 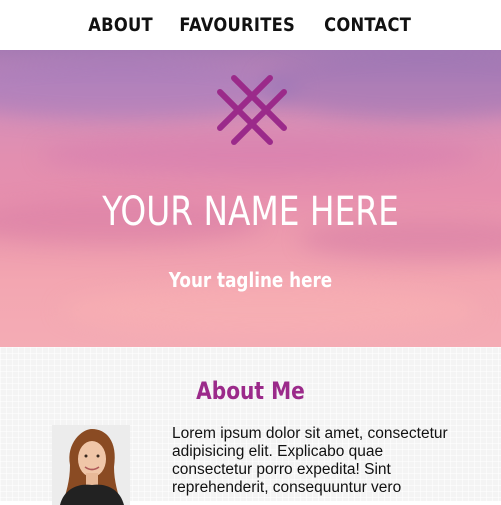 I want to click on hero-tagline: Your tagline here, so click(x=250, y=280).